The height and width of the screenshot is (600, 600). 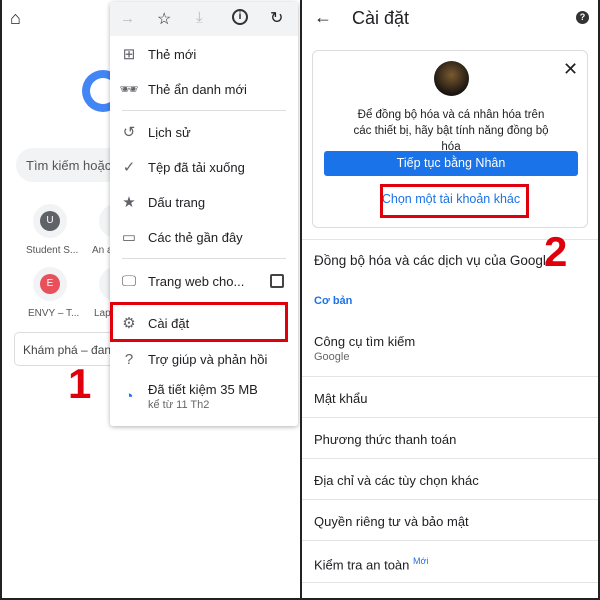 I want to click on menu-item-recent-tabs: ▭ Các thẻ gần đây, so click(x=204, y=237).